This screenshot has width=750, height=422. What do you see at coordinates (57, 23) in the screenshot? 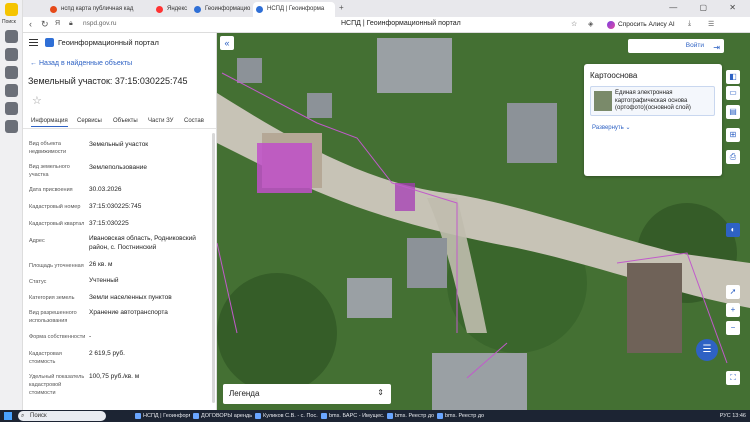
I see `yandex-icon: Я` at bounding box center [57, 23].